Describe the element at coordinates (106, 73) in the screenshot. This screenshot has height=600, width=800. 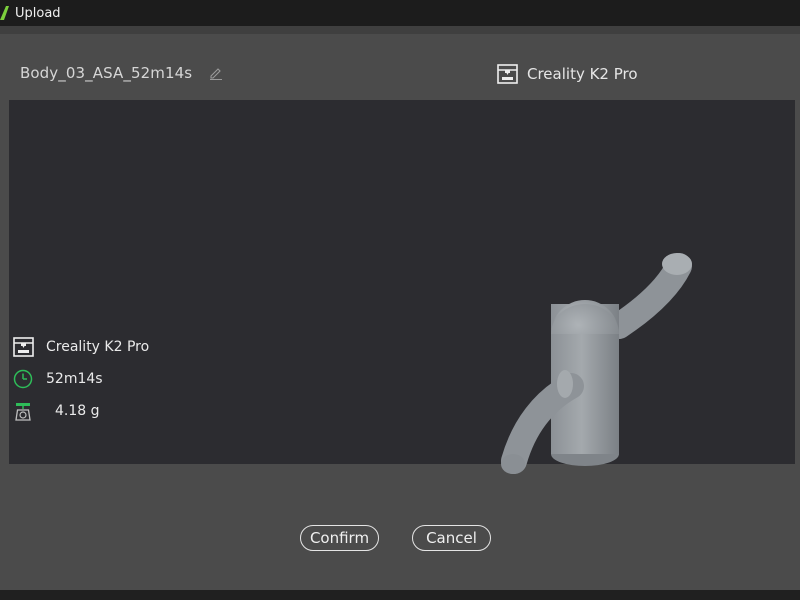
I see `filename-label: Body_03_ASA_52m14s` at that location.